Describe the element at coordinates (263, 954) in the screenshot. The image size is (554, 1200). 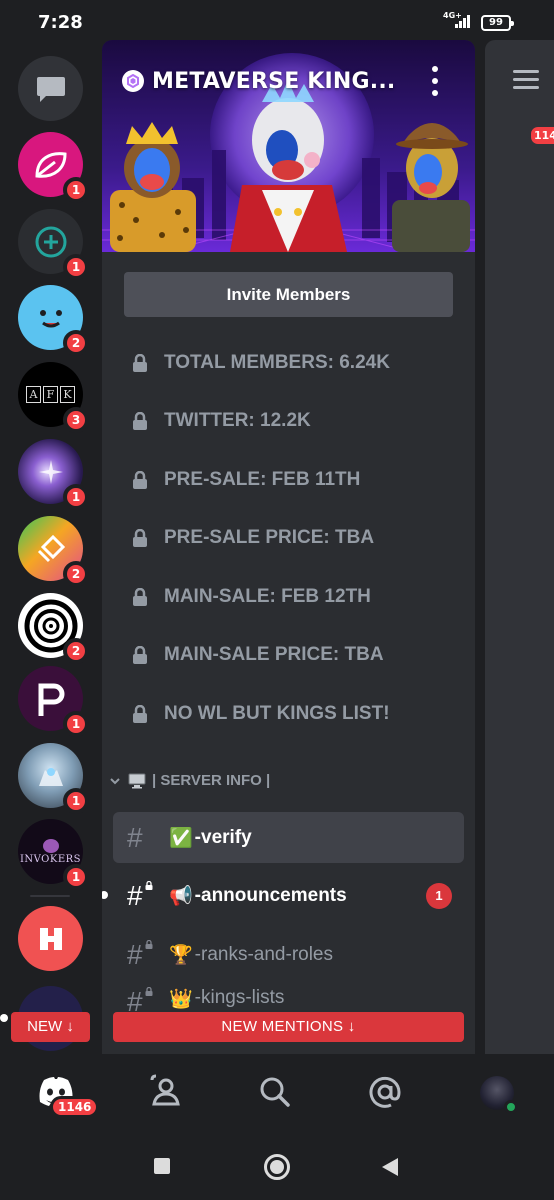
I see `channel-name: -ranks-and-roles` at that location.